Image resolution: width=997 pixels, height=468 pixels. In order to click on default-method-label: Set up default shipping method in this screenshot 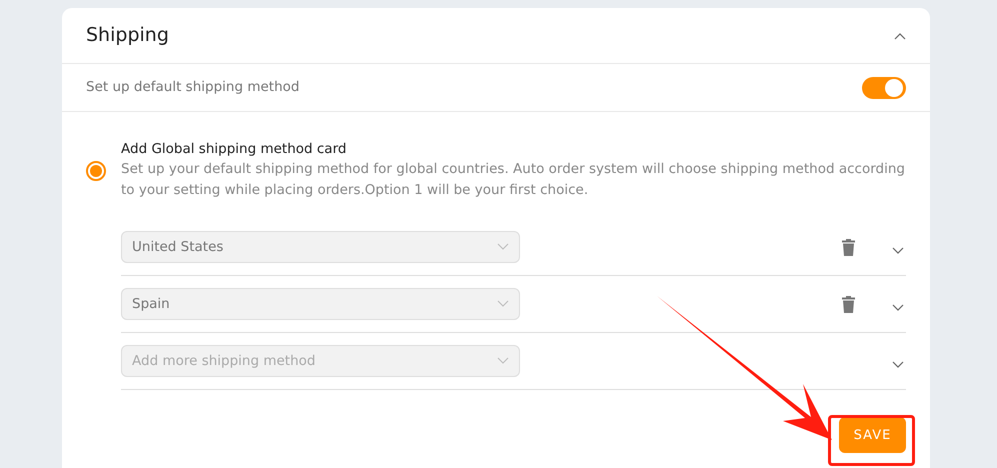, I will do `click(193, 88)`.